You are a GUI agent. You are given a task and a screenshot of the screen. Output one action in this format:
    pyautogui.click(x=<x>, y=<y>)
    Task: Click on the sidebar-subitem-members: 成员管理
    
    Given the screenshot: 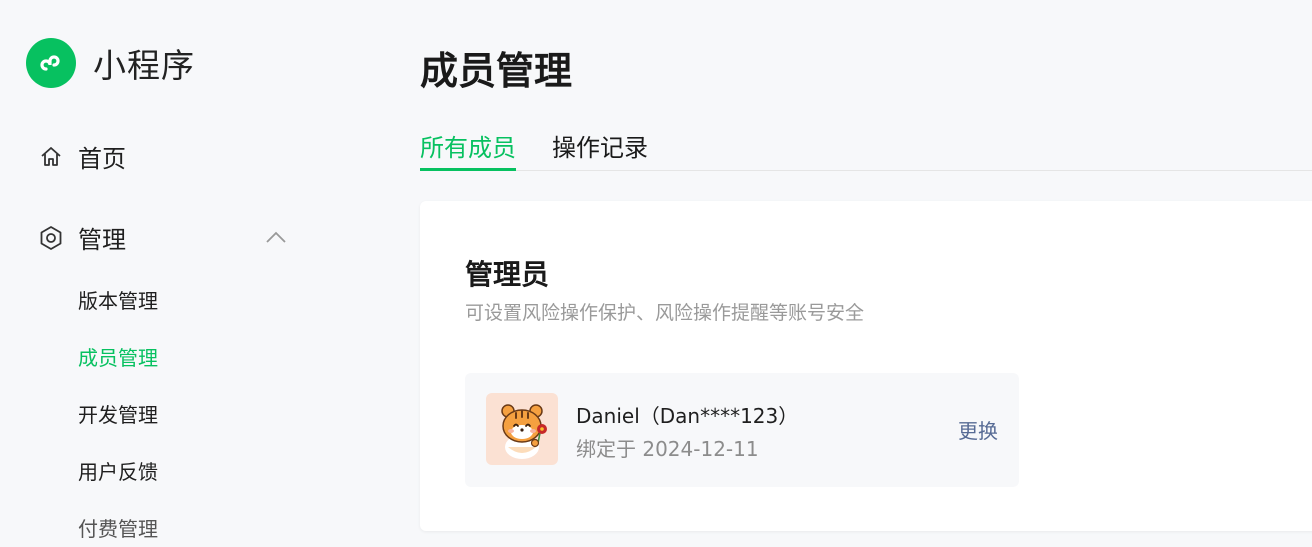 What is the action you would take?
    pyautogui.click(x=118, y=356)
    